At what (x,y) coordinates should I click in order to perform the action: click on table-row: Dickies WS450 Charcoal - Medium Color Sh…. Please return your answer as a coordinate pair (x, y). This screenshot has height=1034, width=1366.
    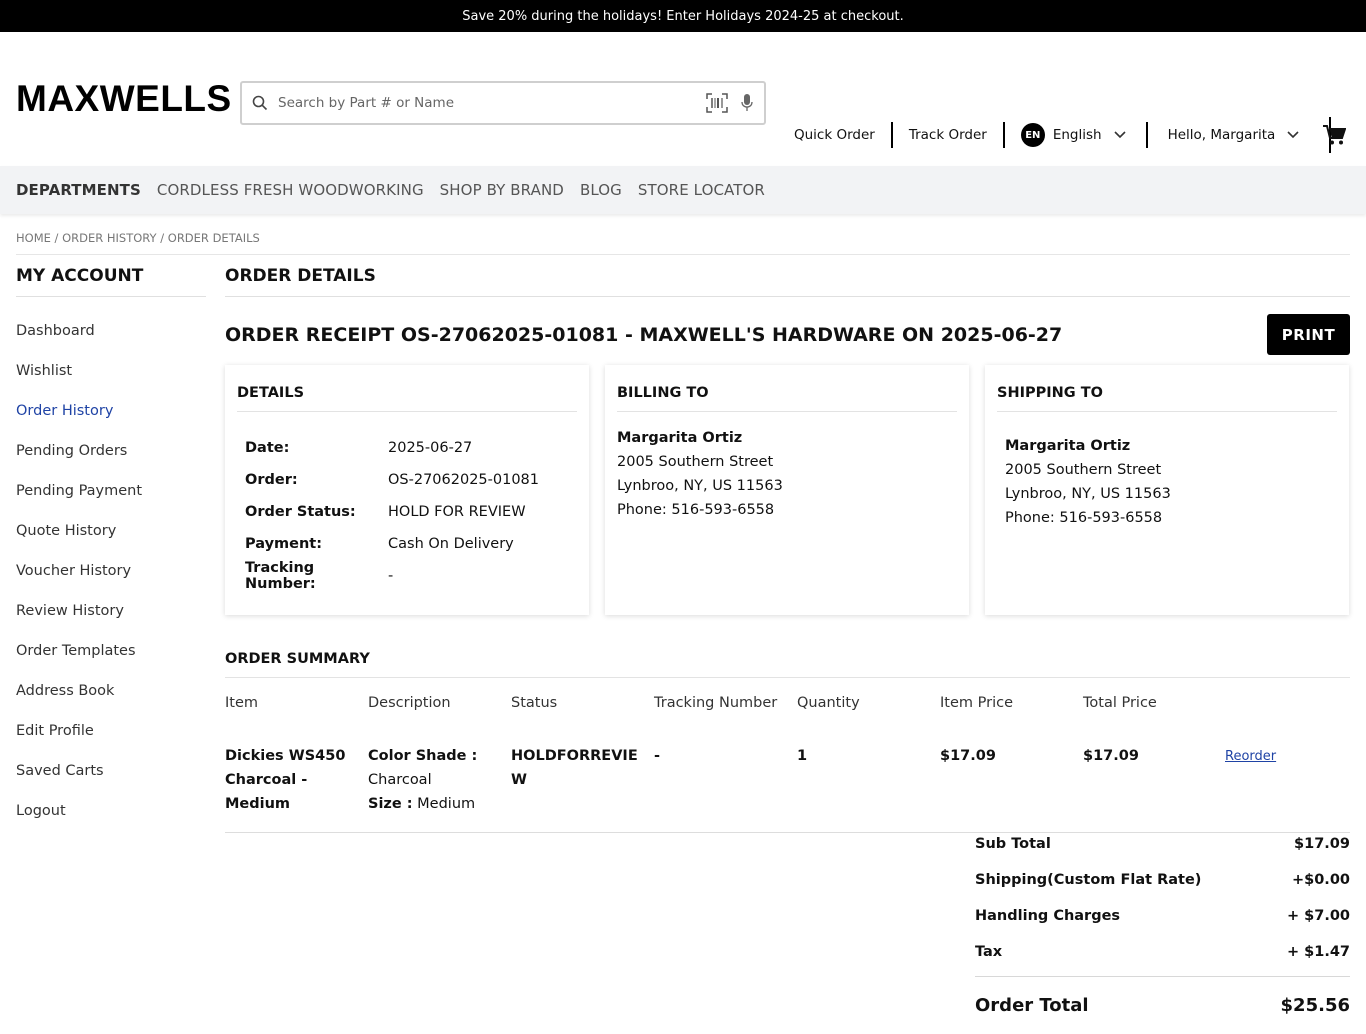
    Looking at the image, I should click on (787, 774).